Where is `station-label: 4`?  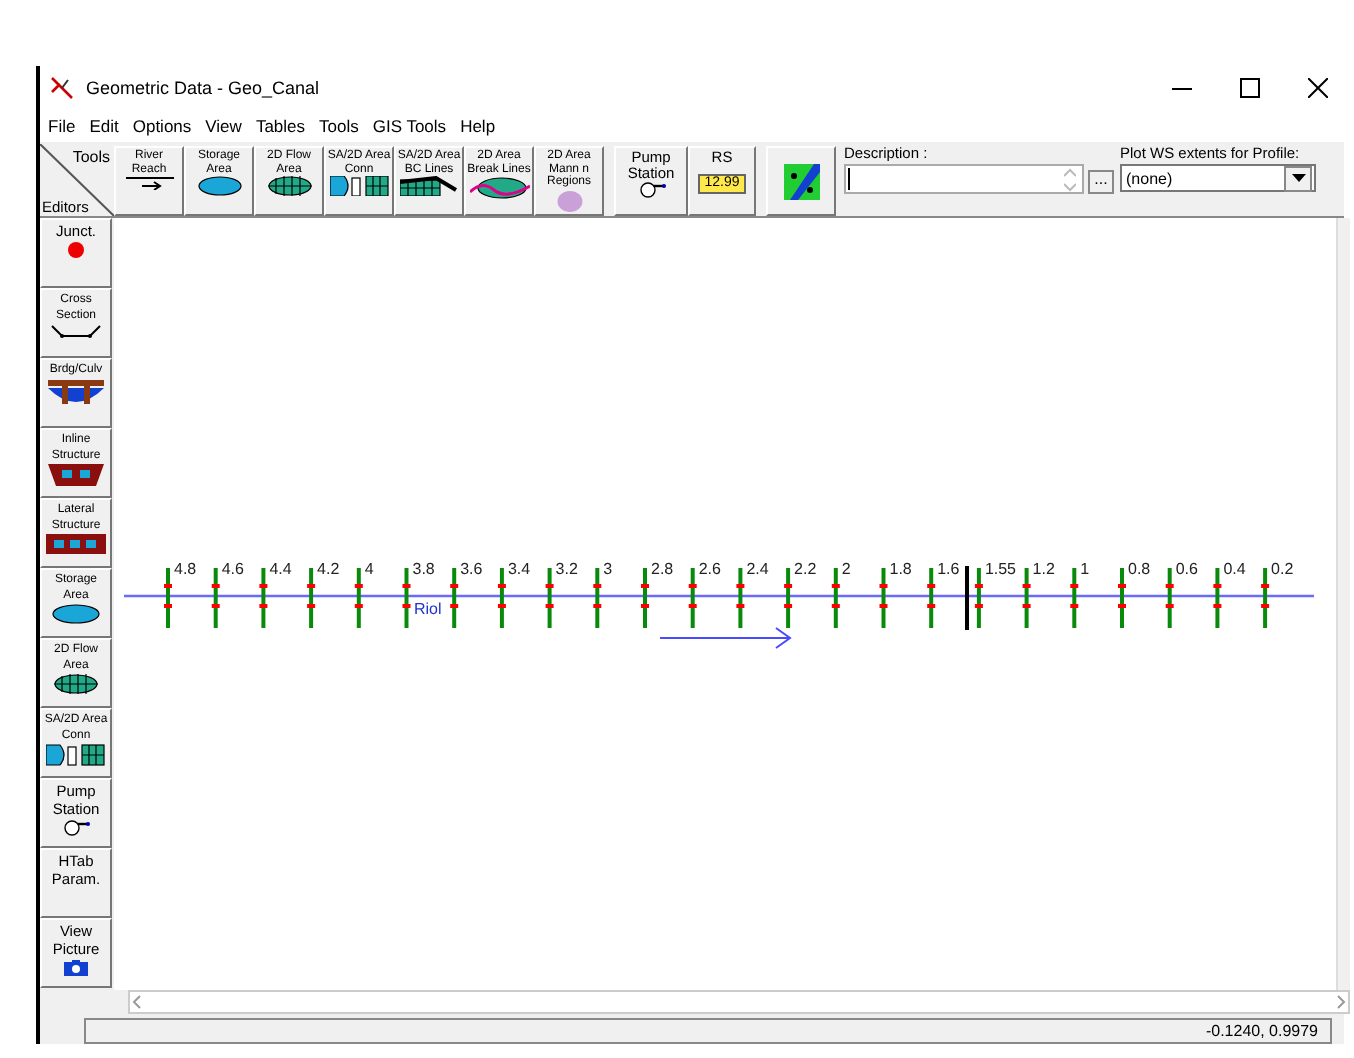
station-label: 4 is located at coordinates (369, 569).